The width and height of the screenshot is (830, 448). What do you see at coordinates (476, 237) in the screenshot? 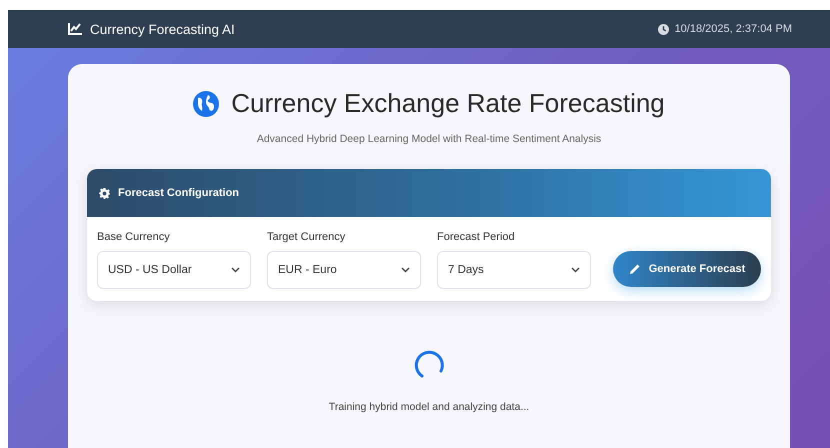
I see `field-label: Forecast Period` at bounding box center [476, 237].